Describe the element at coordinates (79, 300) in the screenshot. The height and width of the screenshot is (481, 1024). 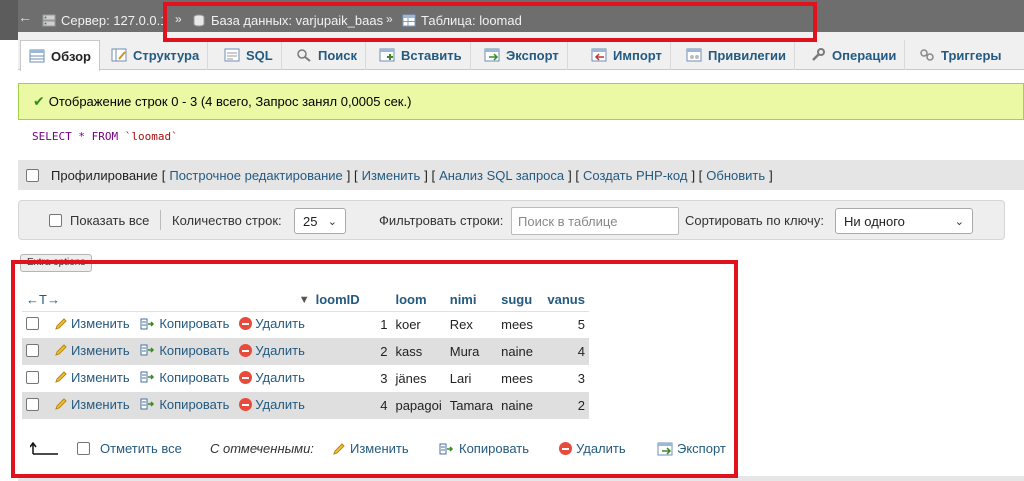
I see `column-resize-arrows: ←T→` at that location.